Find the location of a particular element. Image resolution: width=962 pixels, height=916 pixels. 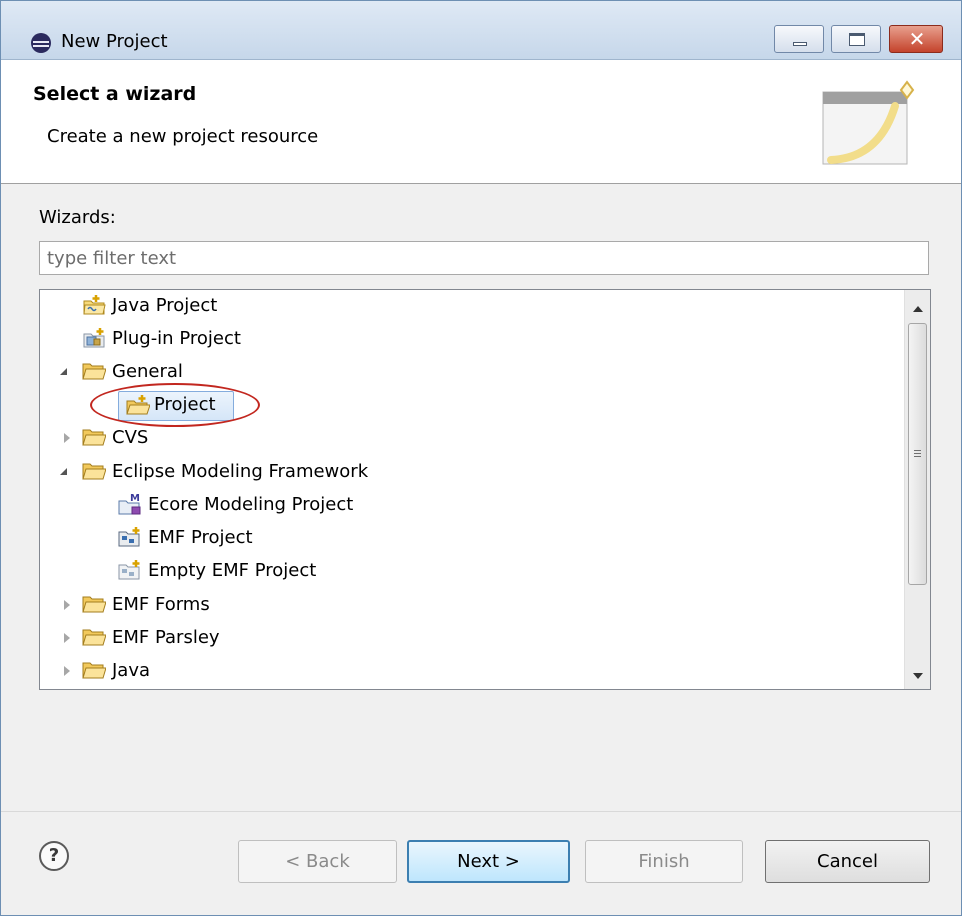

tree-item-label: EMF Parsley is located at coordinates (166, 637).